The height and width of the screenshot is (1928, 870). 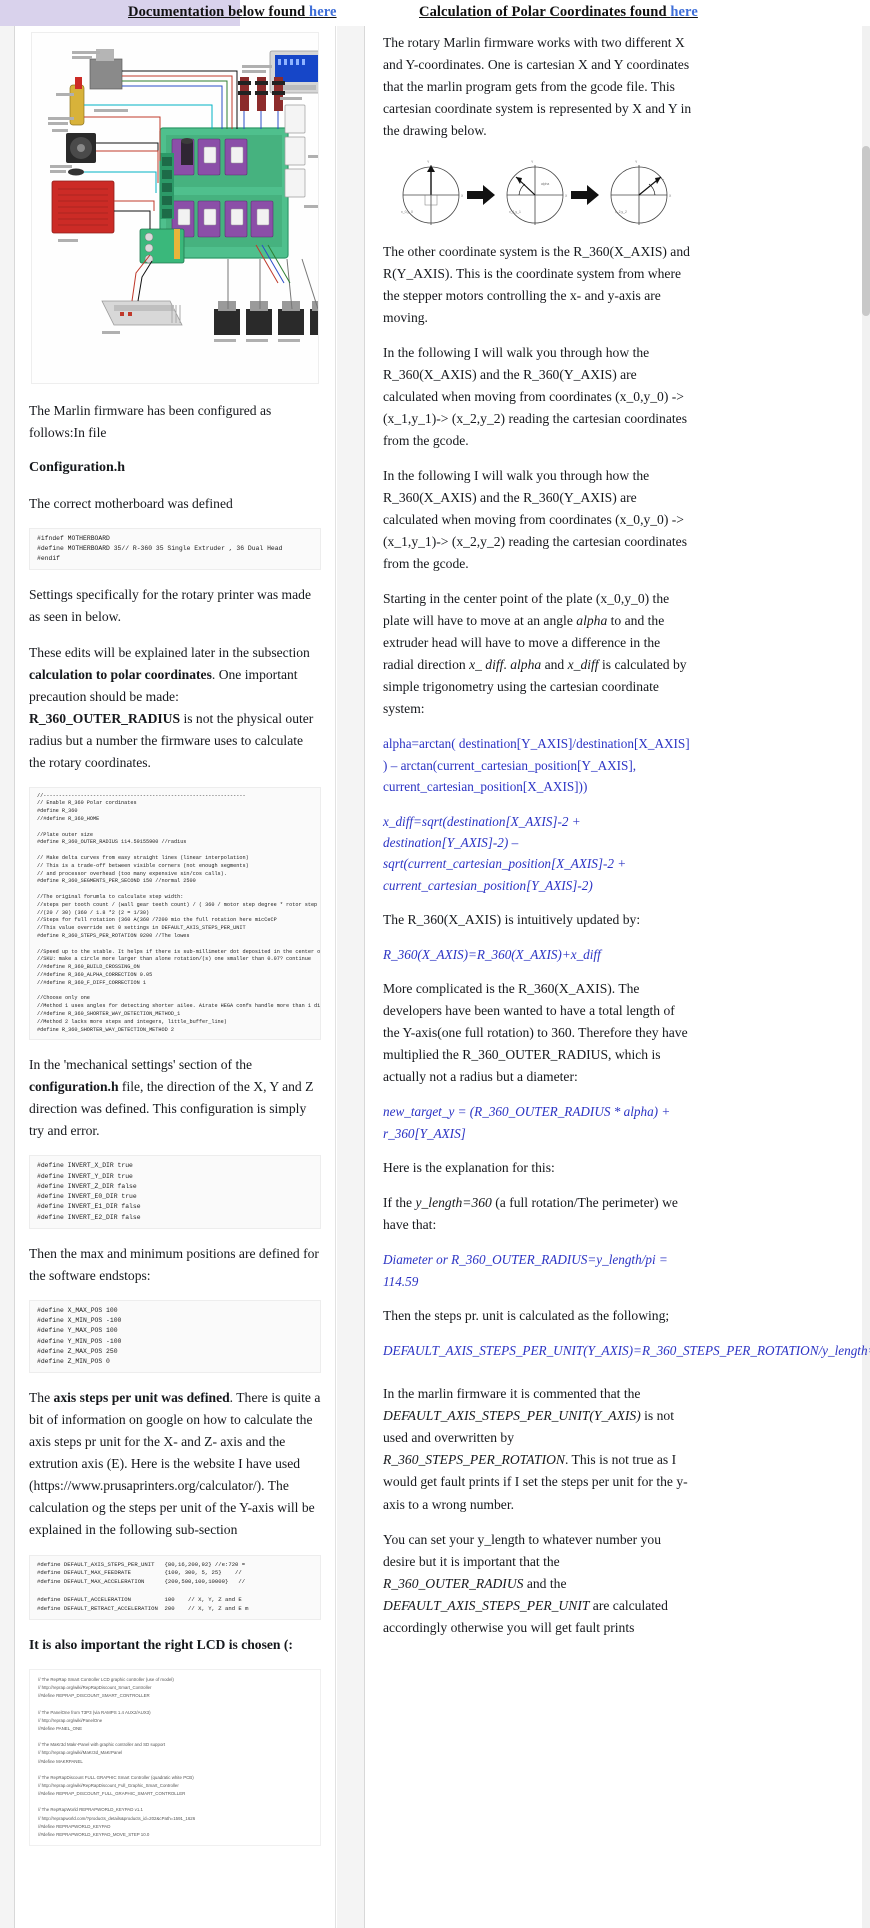 I want to click on scrollbar-thumb, so click(x=866, y=231).